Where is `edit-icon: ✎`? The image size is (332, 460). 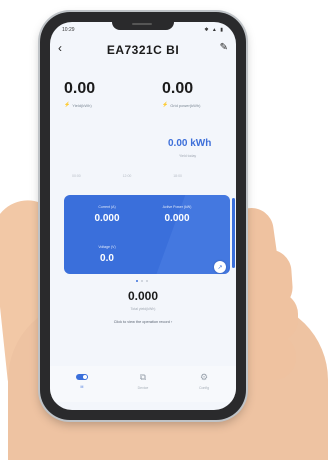 edit-icon: ✎ is located at coordinates (224, 47).